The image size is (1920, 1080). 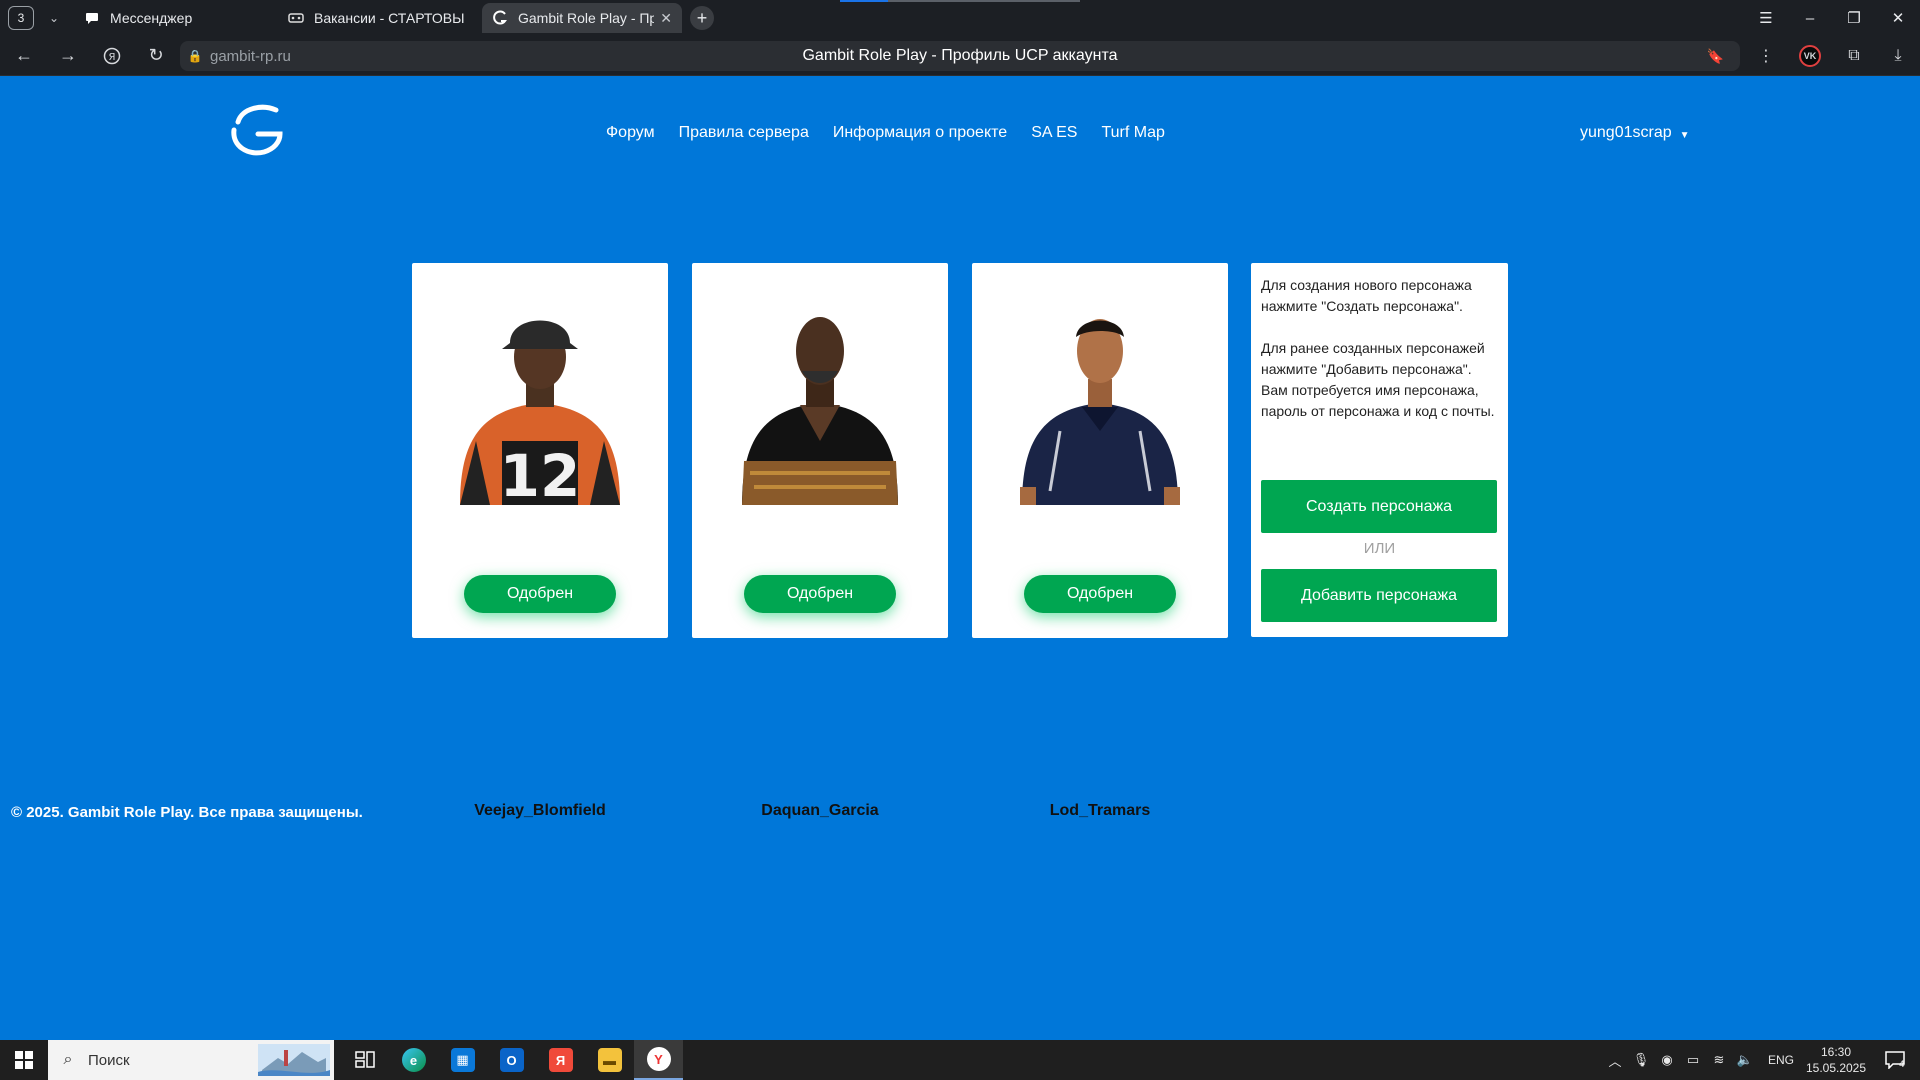 What do you see at coordinates (24, 1060) in the screenshot?
I see `windows-start-icon` at bounding box center [24, 1060].